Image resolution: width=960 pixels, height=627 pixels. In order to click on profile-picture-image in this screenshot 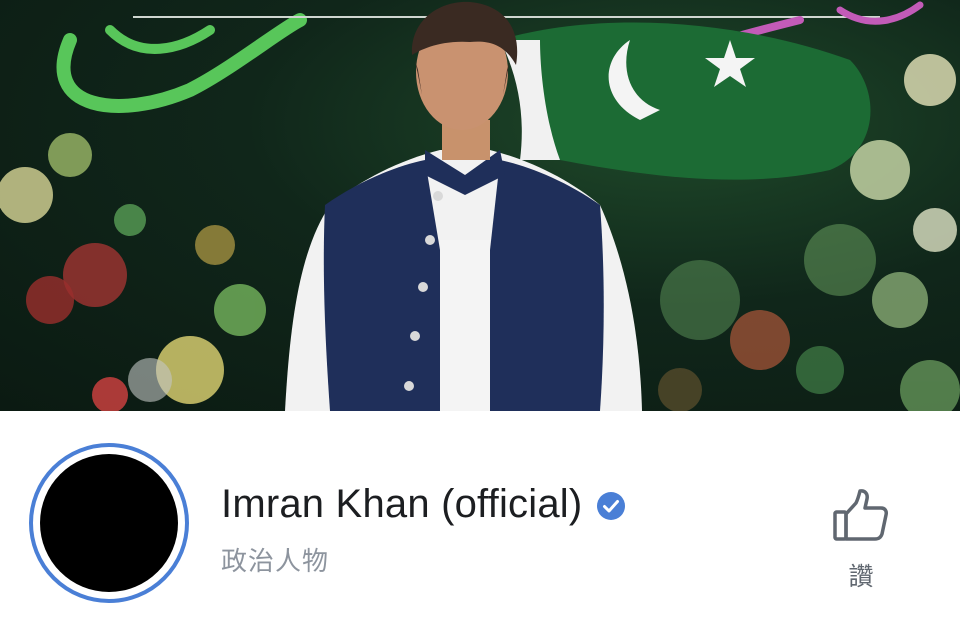, I will do `click(109, 523)`.